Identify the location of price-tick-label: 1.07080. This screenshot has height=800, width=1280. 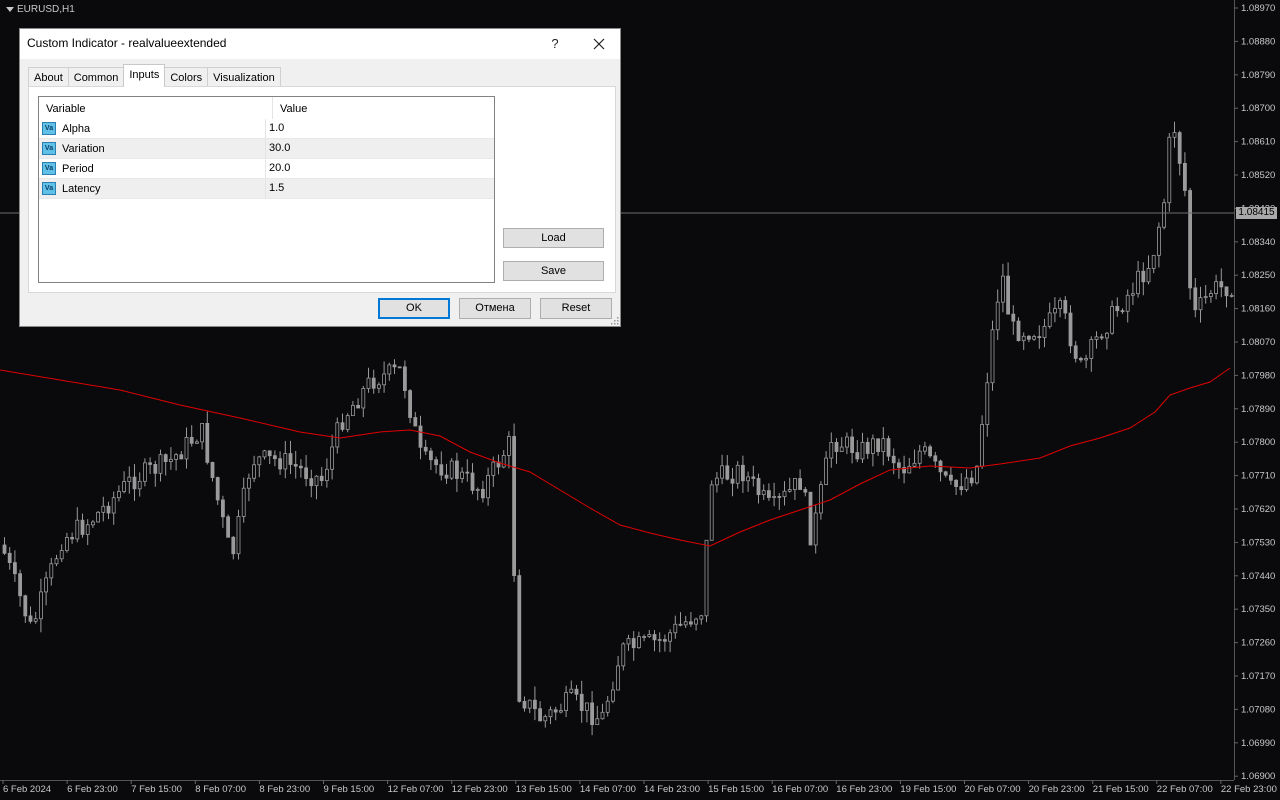
(1258, 709).